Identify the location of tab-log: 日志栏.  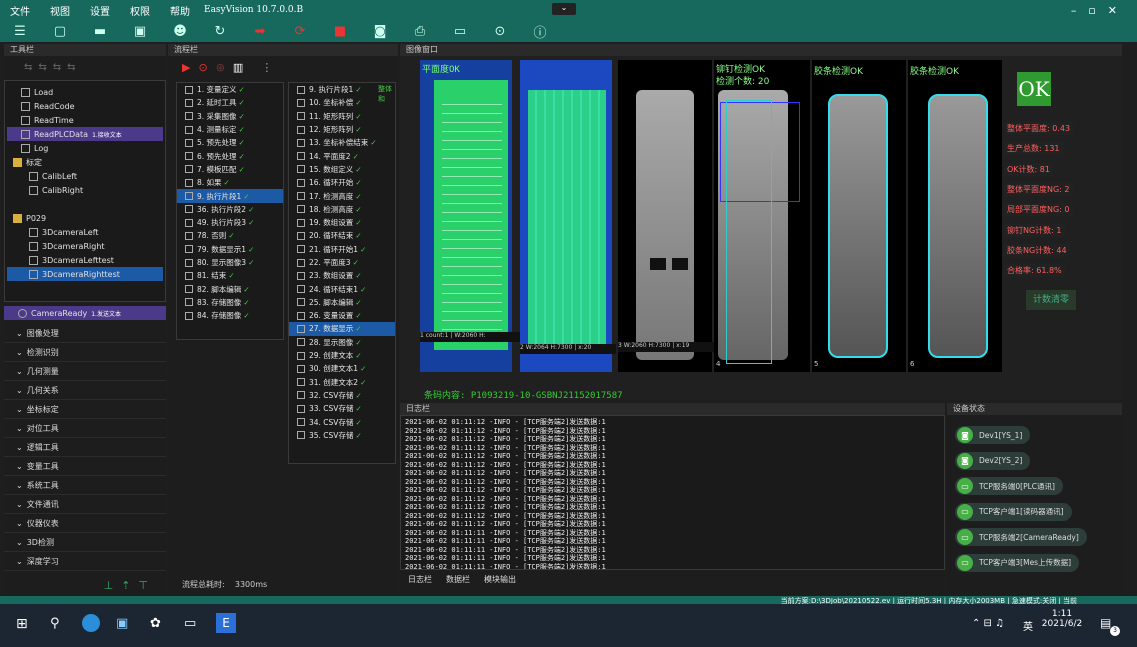
(420, 579).